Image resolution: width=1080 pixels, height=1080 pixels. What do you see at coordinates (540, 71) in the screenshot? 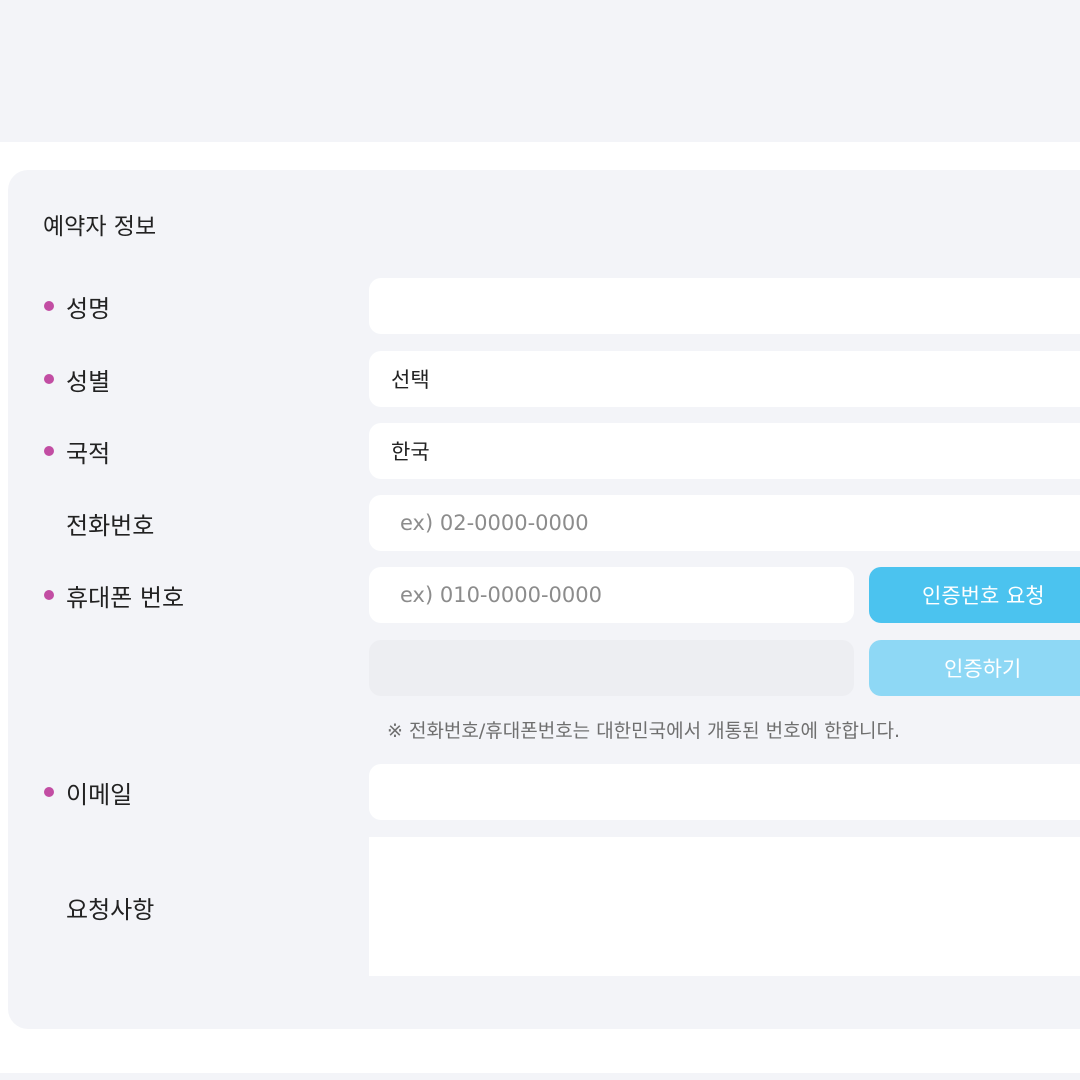
I see `top-banner-area` at bounding box center [540, 71].